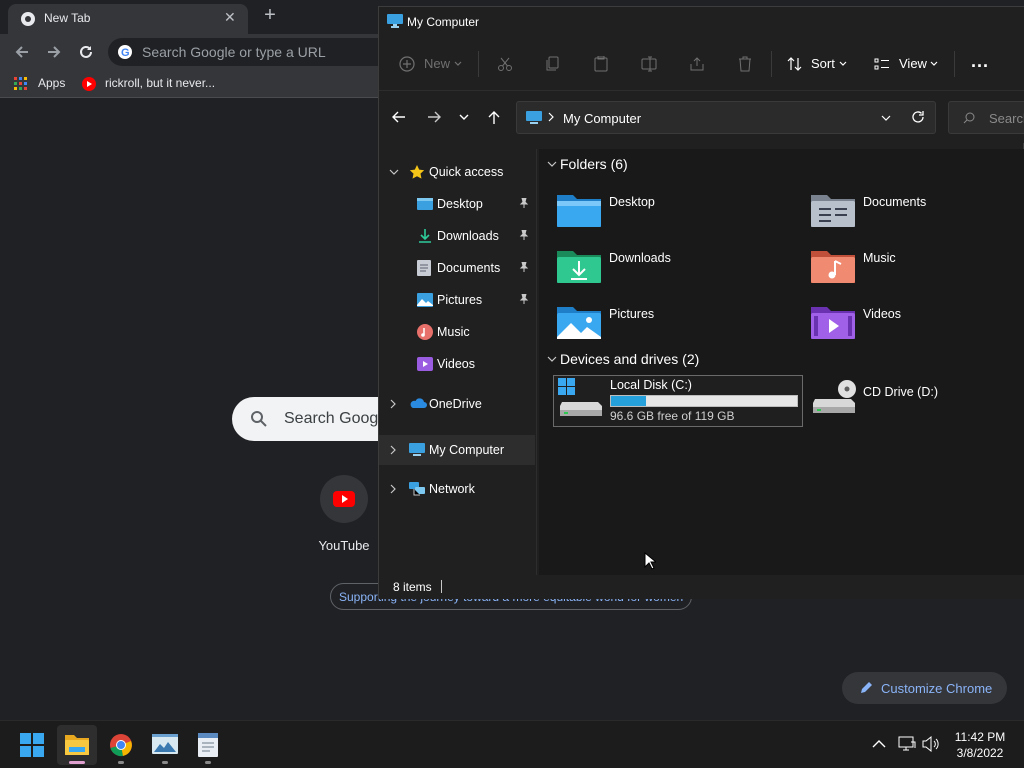 The image size is (1024, 768). Describe the element at coordinates (457, 450) in the screenshot. I see `nav-item-my-computer: My Computer` at that location.